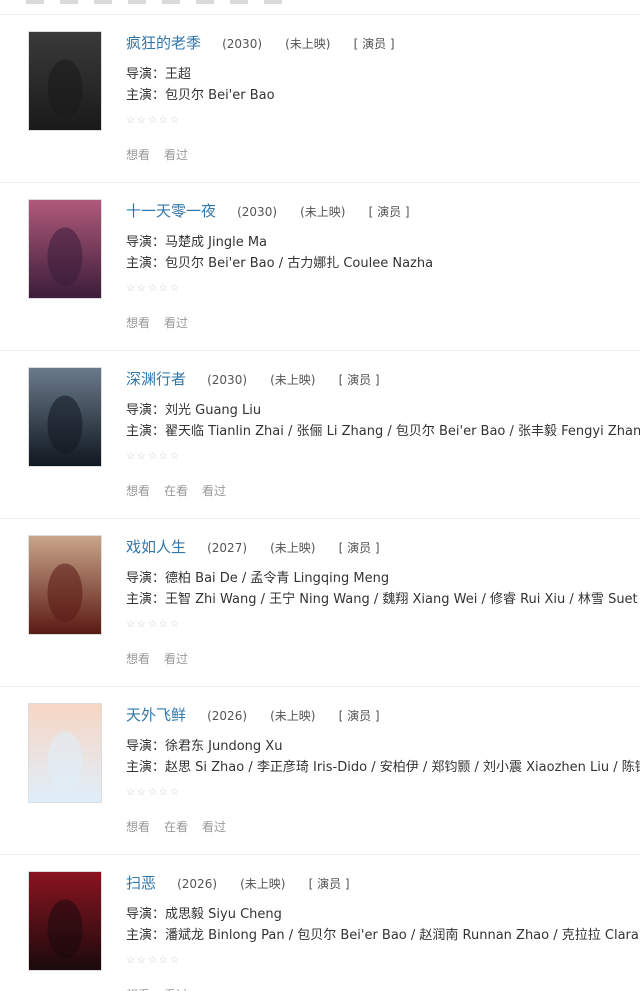  Describe the element at coordinates (383, 746) in the screenshot. I see `director-line: 导演：徐君东 Jundong Xu` at that location.